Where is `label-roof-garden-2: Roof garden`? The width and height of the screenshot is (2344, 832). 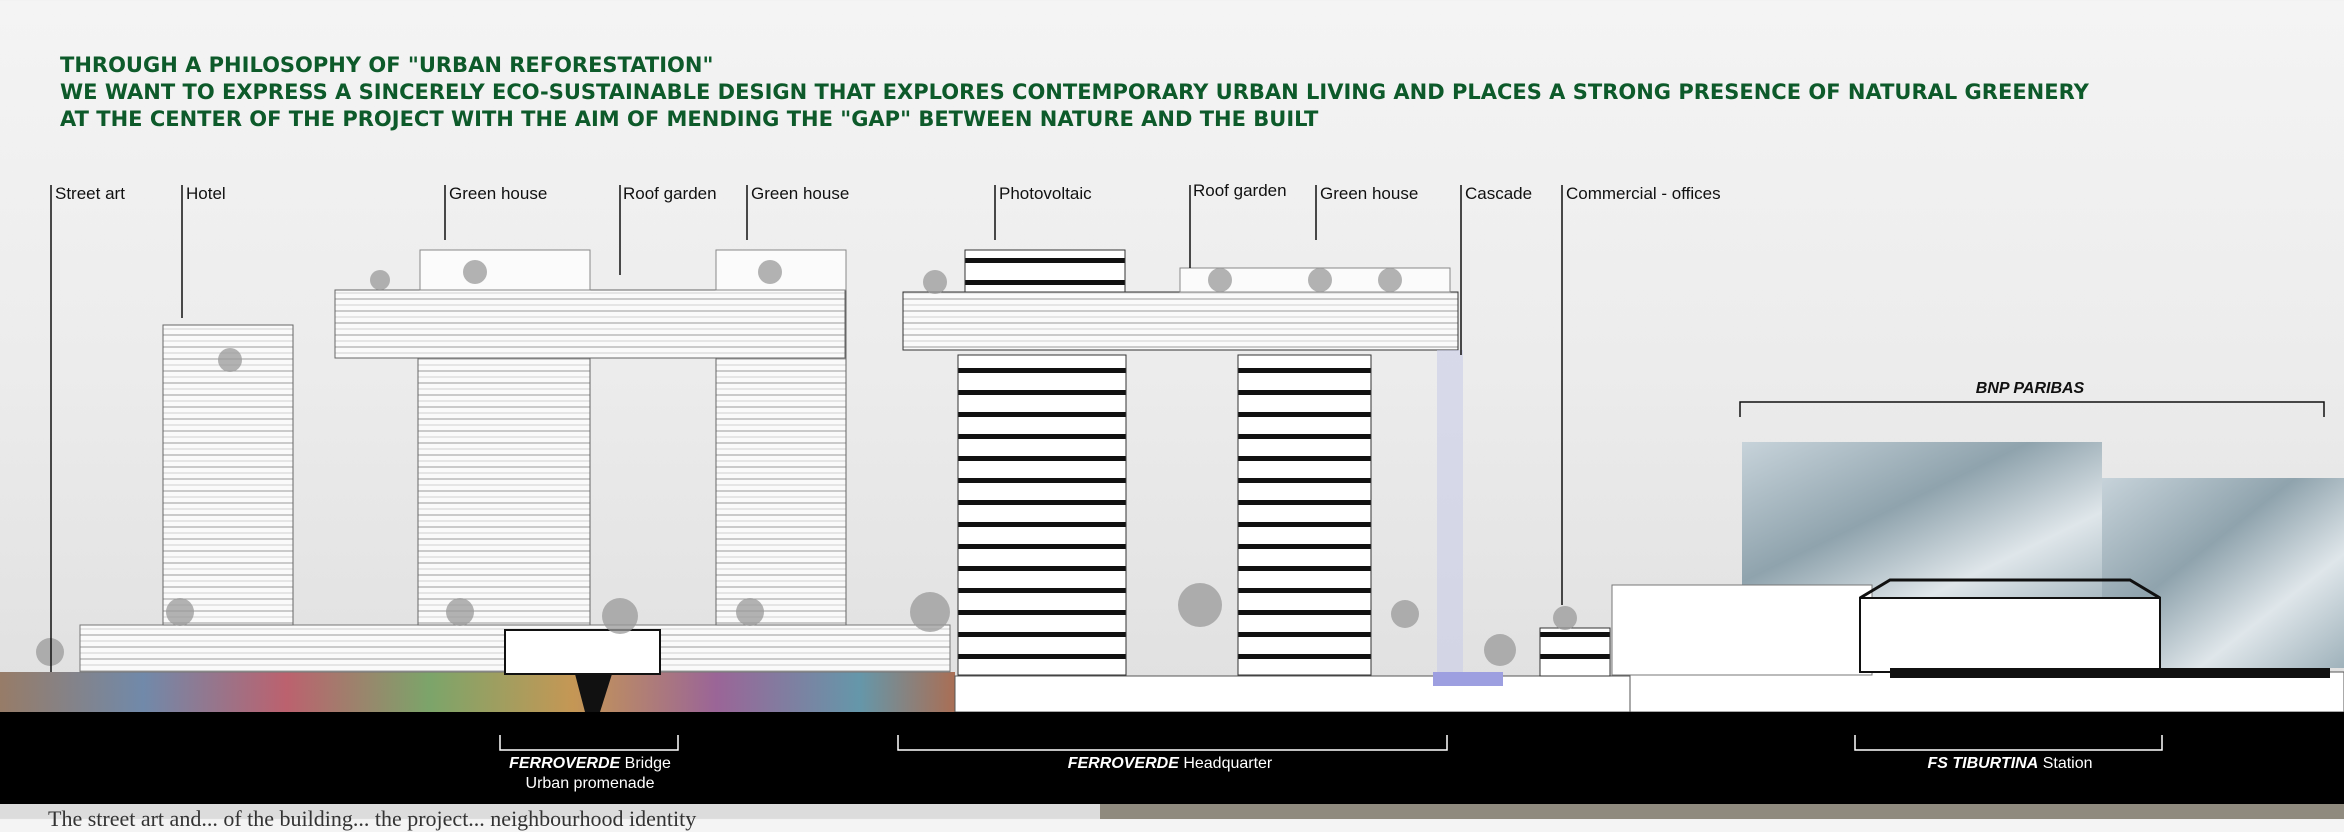
label-roof-garden-2: Roof garden is located at coordinates (1240, 190).